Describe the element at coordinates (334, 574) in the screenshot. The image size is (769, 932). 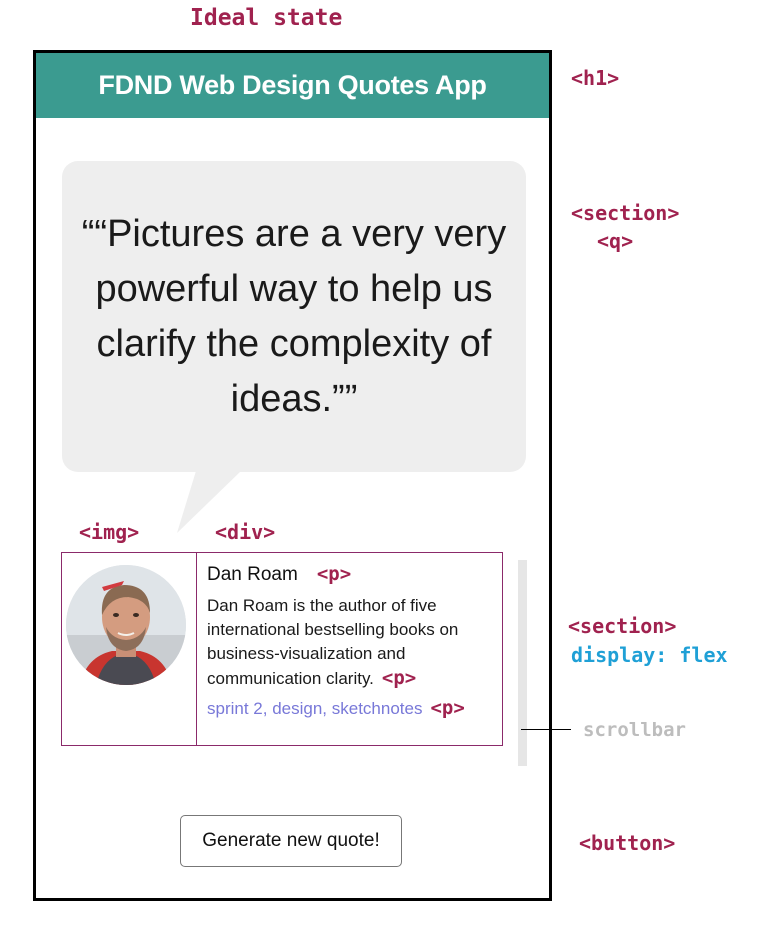
I see `p-annotation-name: <p>` at that location.